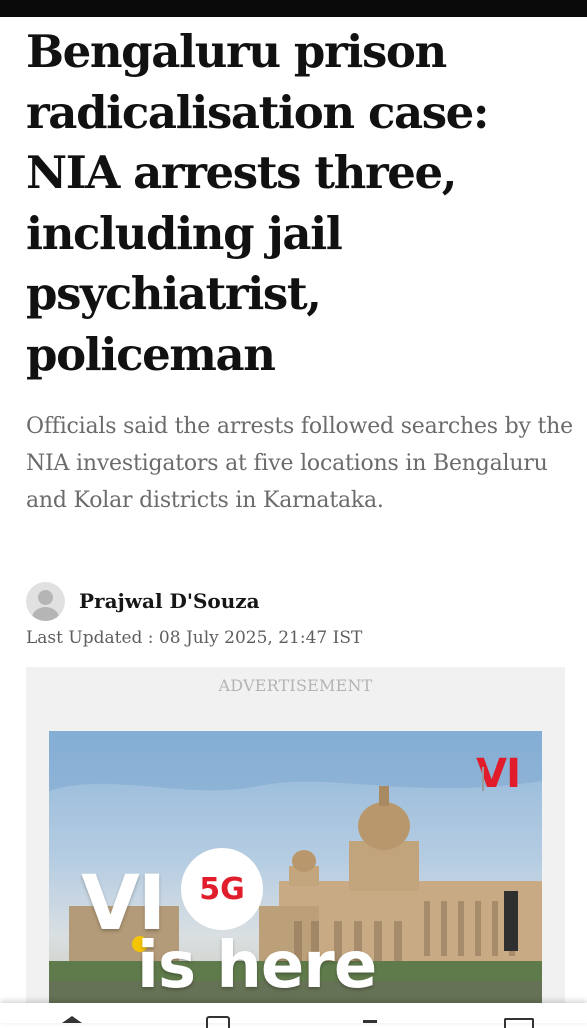 This screenshot has height=1028, width=587. I want to click on advertisement-label: ADVERTISEMENT, so click(295, 685).